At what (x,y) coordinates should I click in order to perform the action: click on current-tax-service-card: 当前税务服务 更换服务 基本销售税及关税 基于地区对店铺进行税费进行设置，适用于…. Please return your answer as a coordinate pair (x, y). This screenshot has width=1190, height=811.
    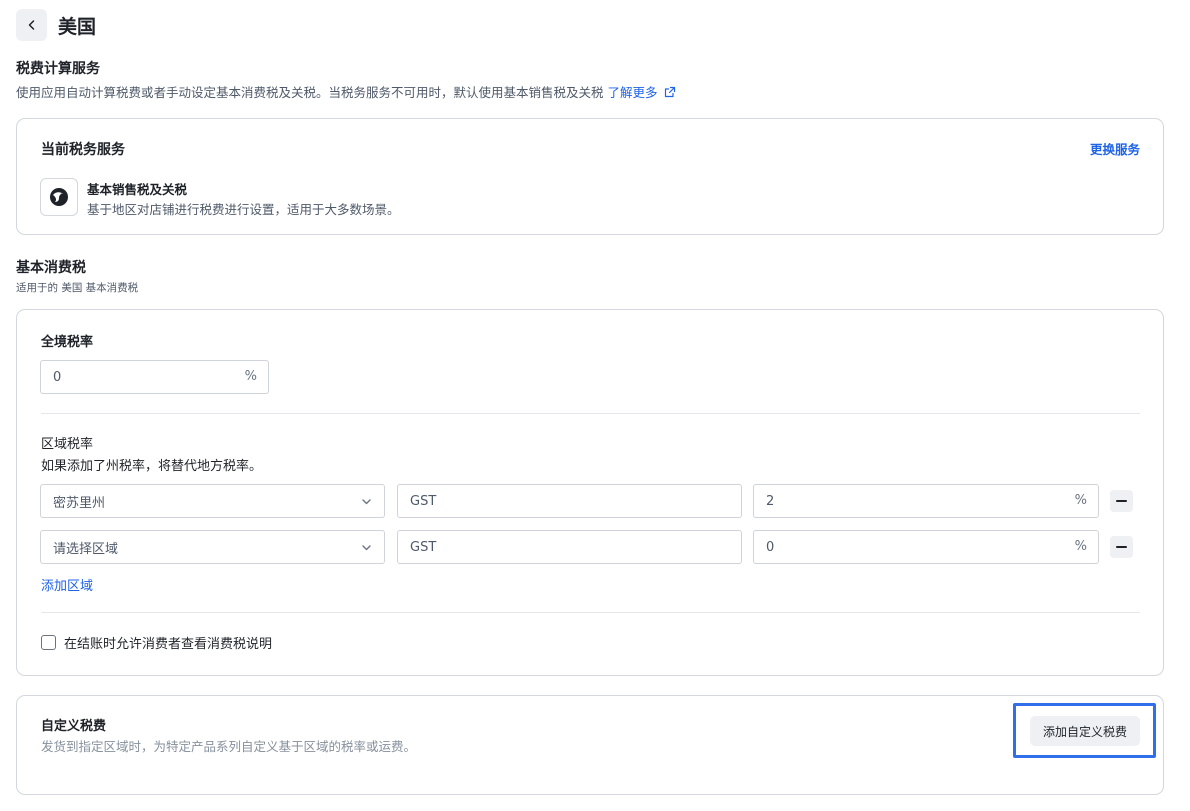
    Looking at the image, I should click on (590, 176).